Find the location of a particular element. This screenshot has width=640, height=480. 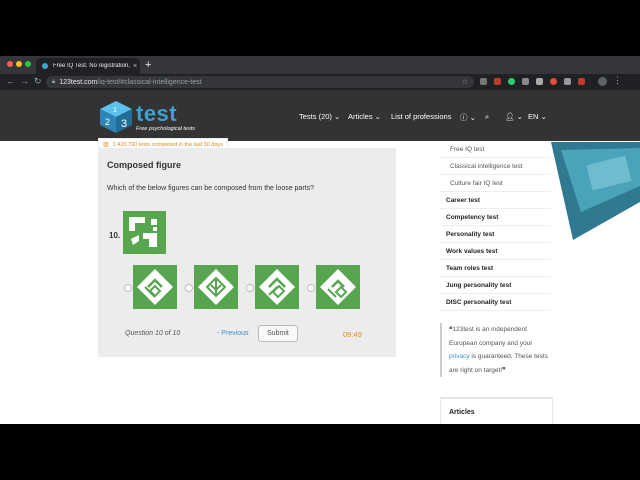

decorative-header-image is located at coordinates (595, 192).